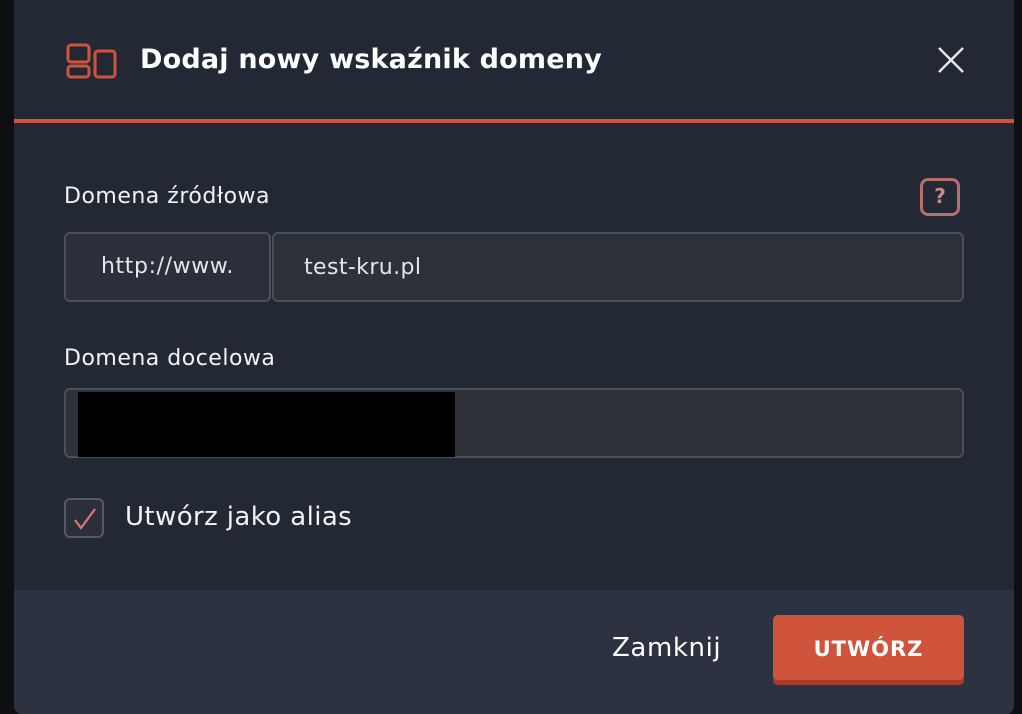 Image resolution: width=1022 pixels, height=714 pixels. I want to click on checkmark-icon, so click(85, 519).